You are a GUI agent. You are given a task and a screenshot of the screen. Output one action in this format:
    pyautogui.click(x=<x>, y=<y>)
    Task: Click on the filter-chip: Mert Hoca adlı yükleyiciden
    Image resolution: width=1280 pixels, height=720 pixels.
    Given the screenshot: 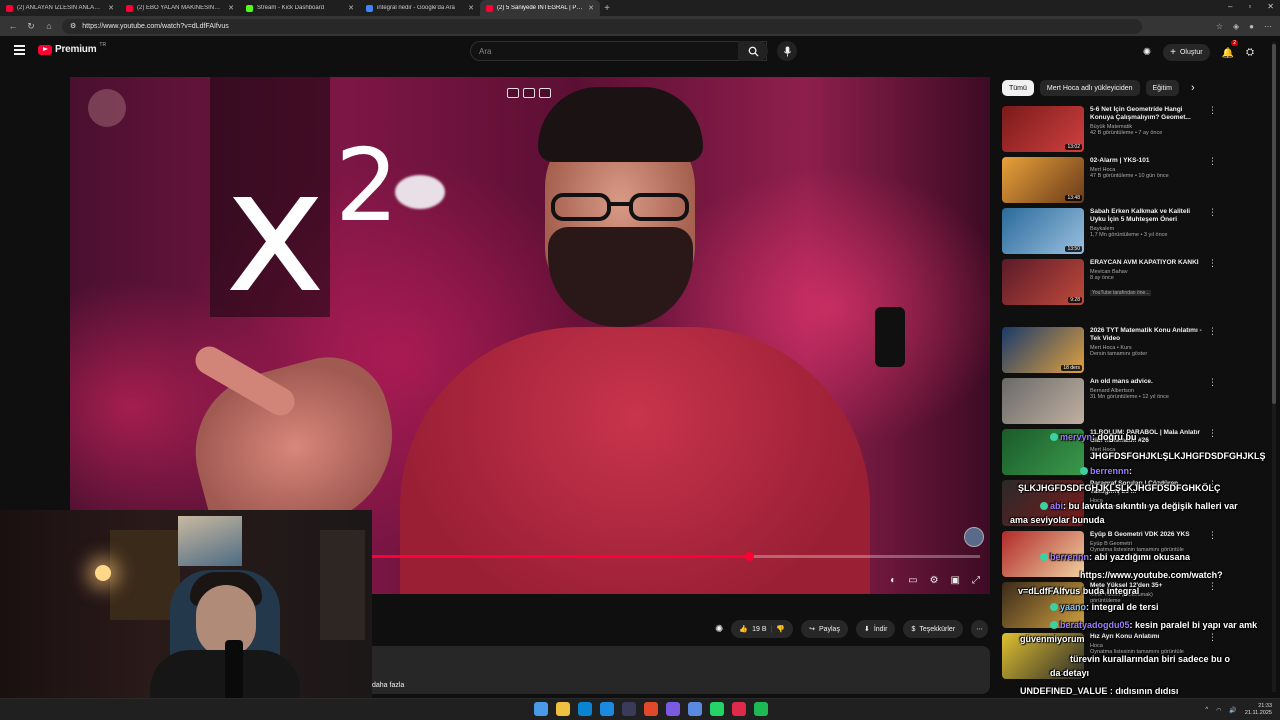 What is the action you would take?
    pyautogui.click(x=1089, y=88)
    